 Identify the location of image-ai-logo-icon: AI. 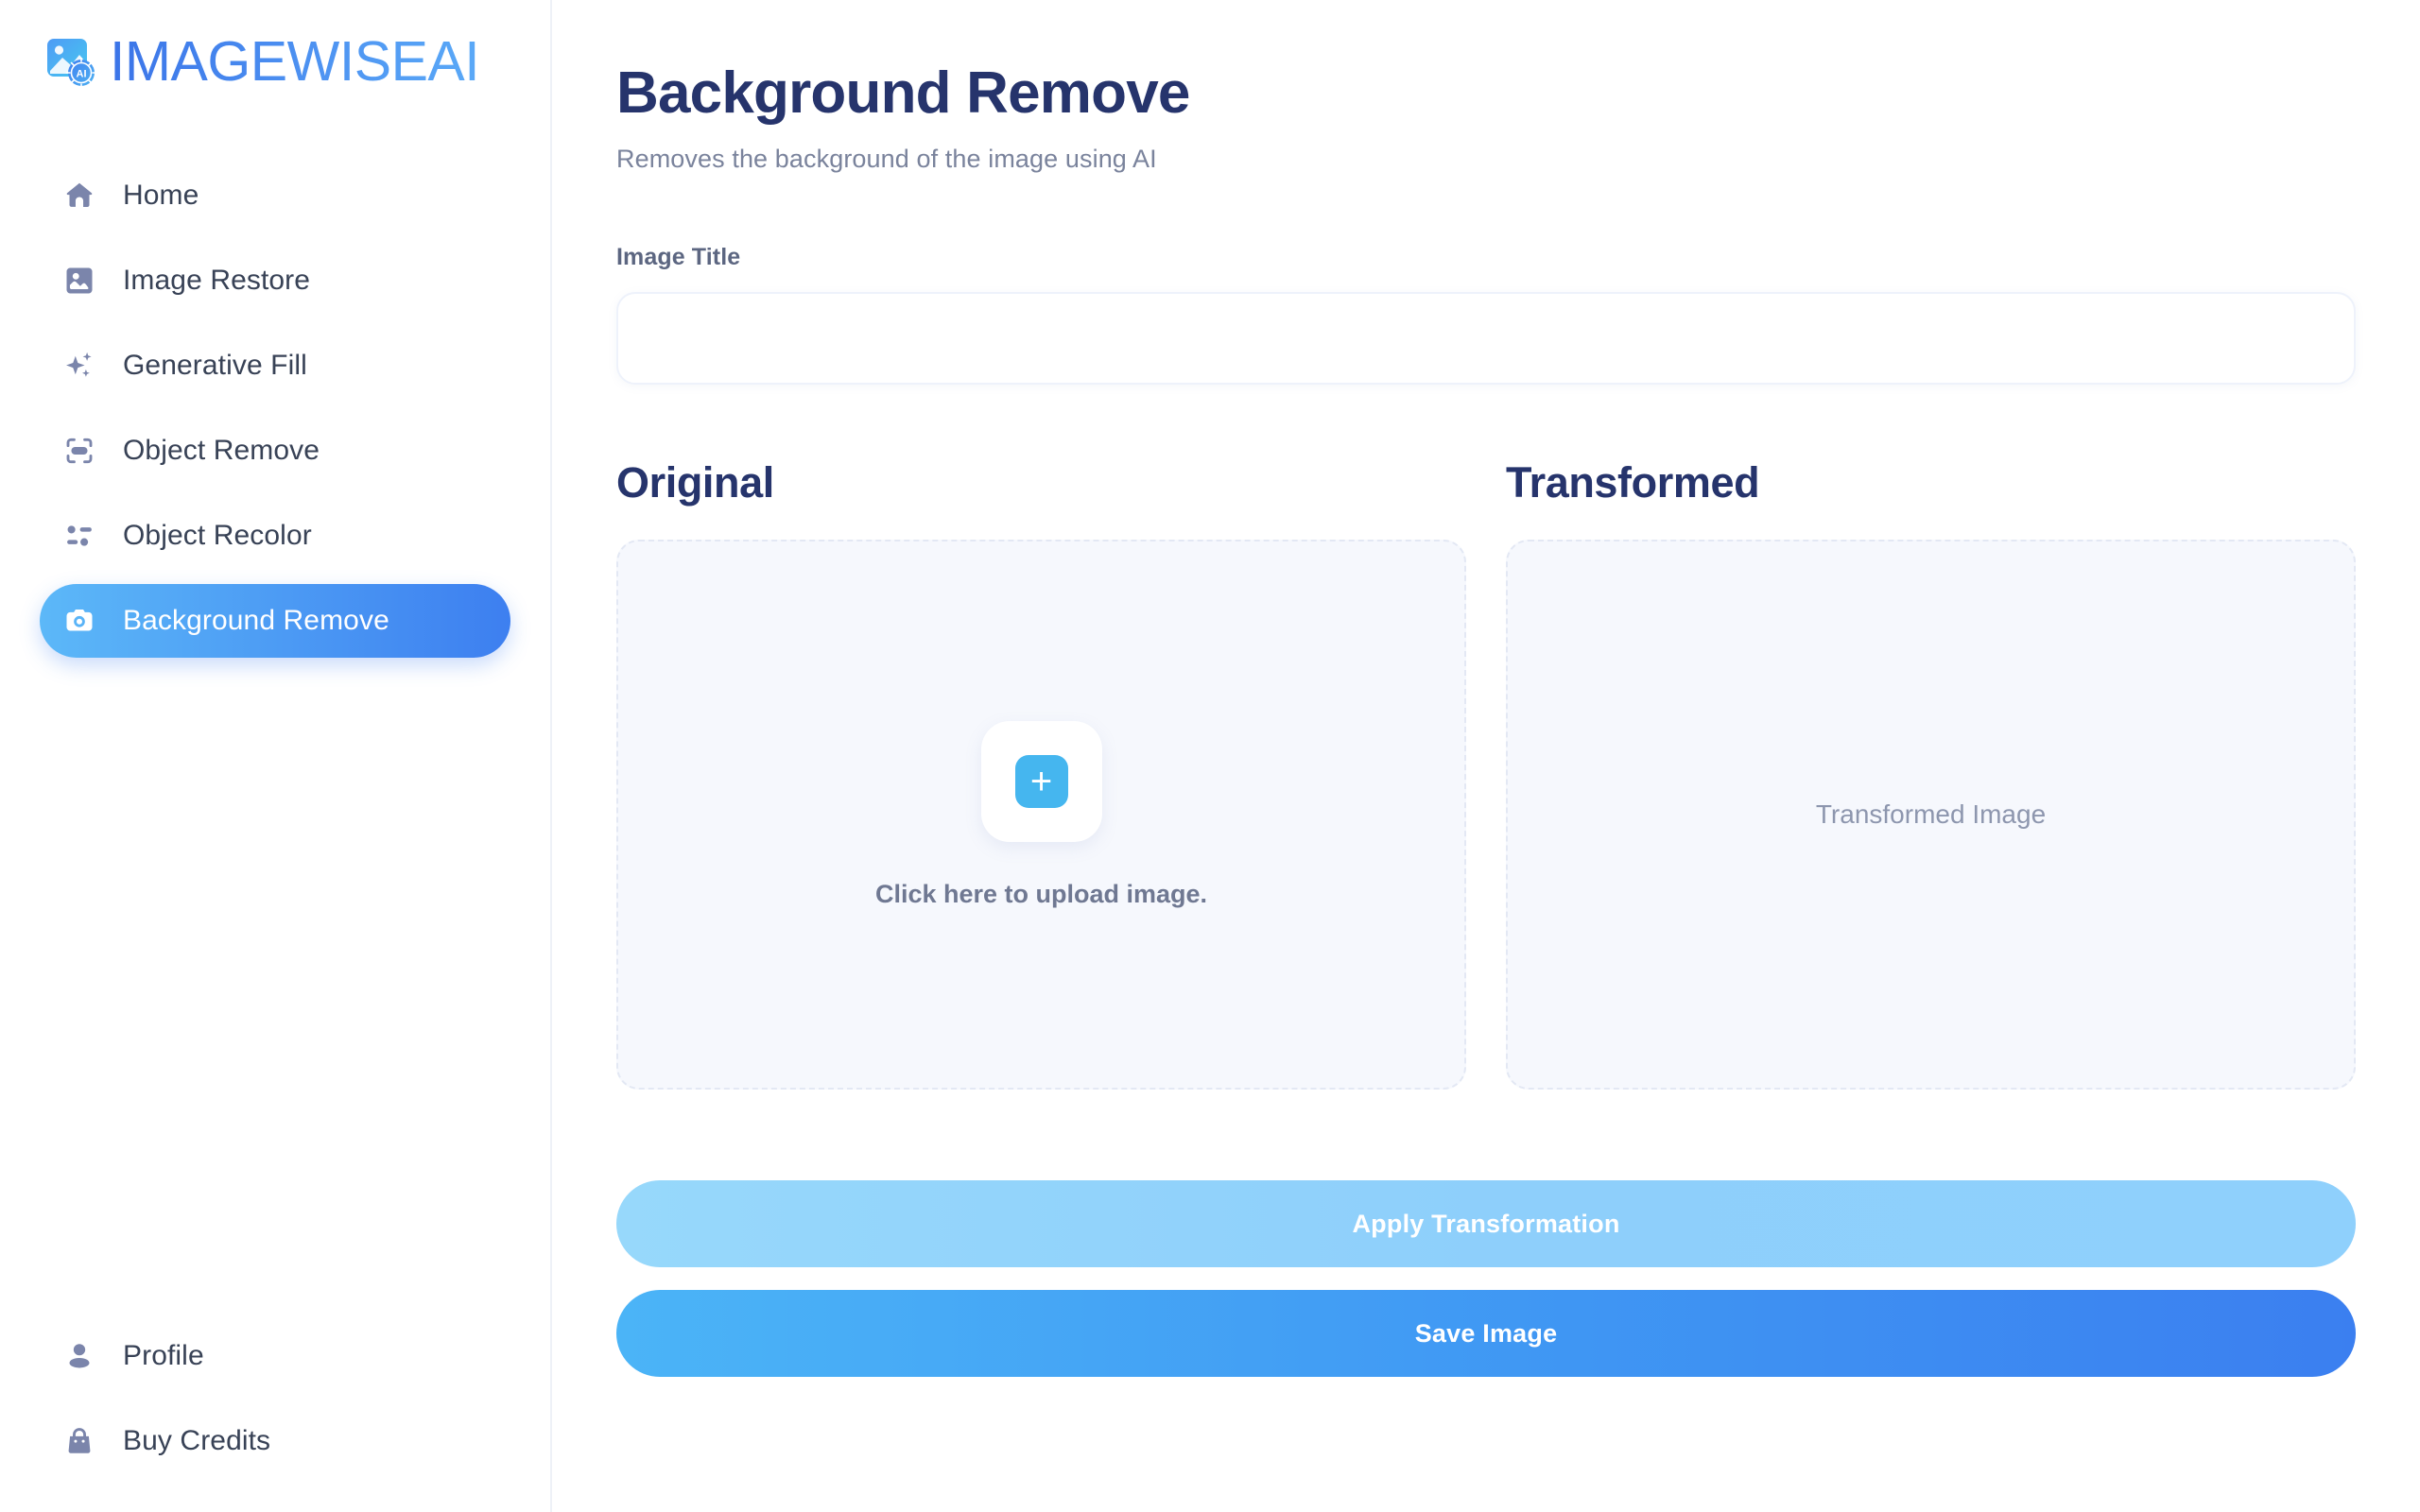
(71, 61).